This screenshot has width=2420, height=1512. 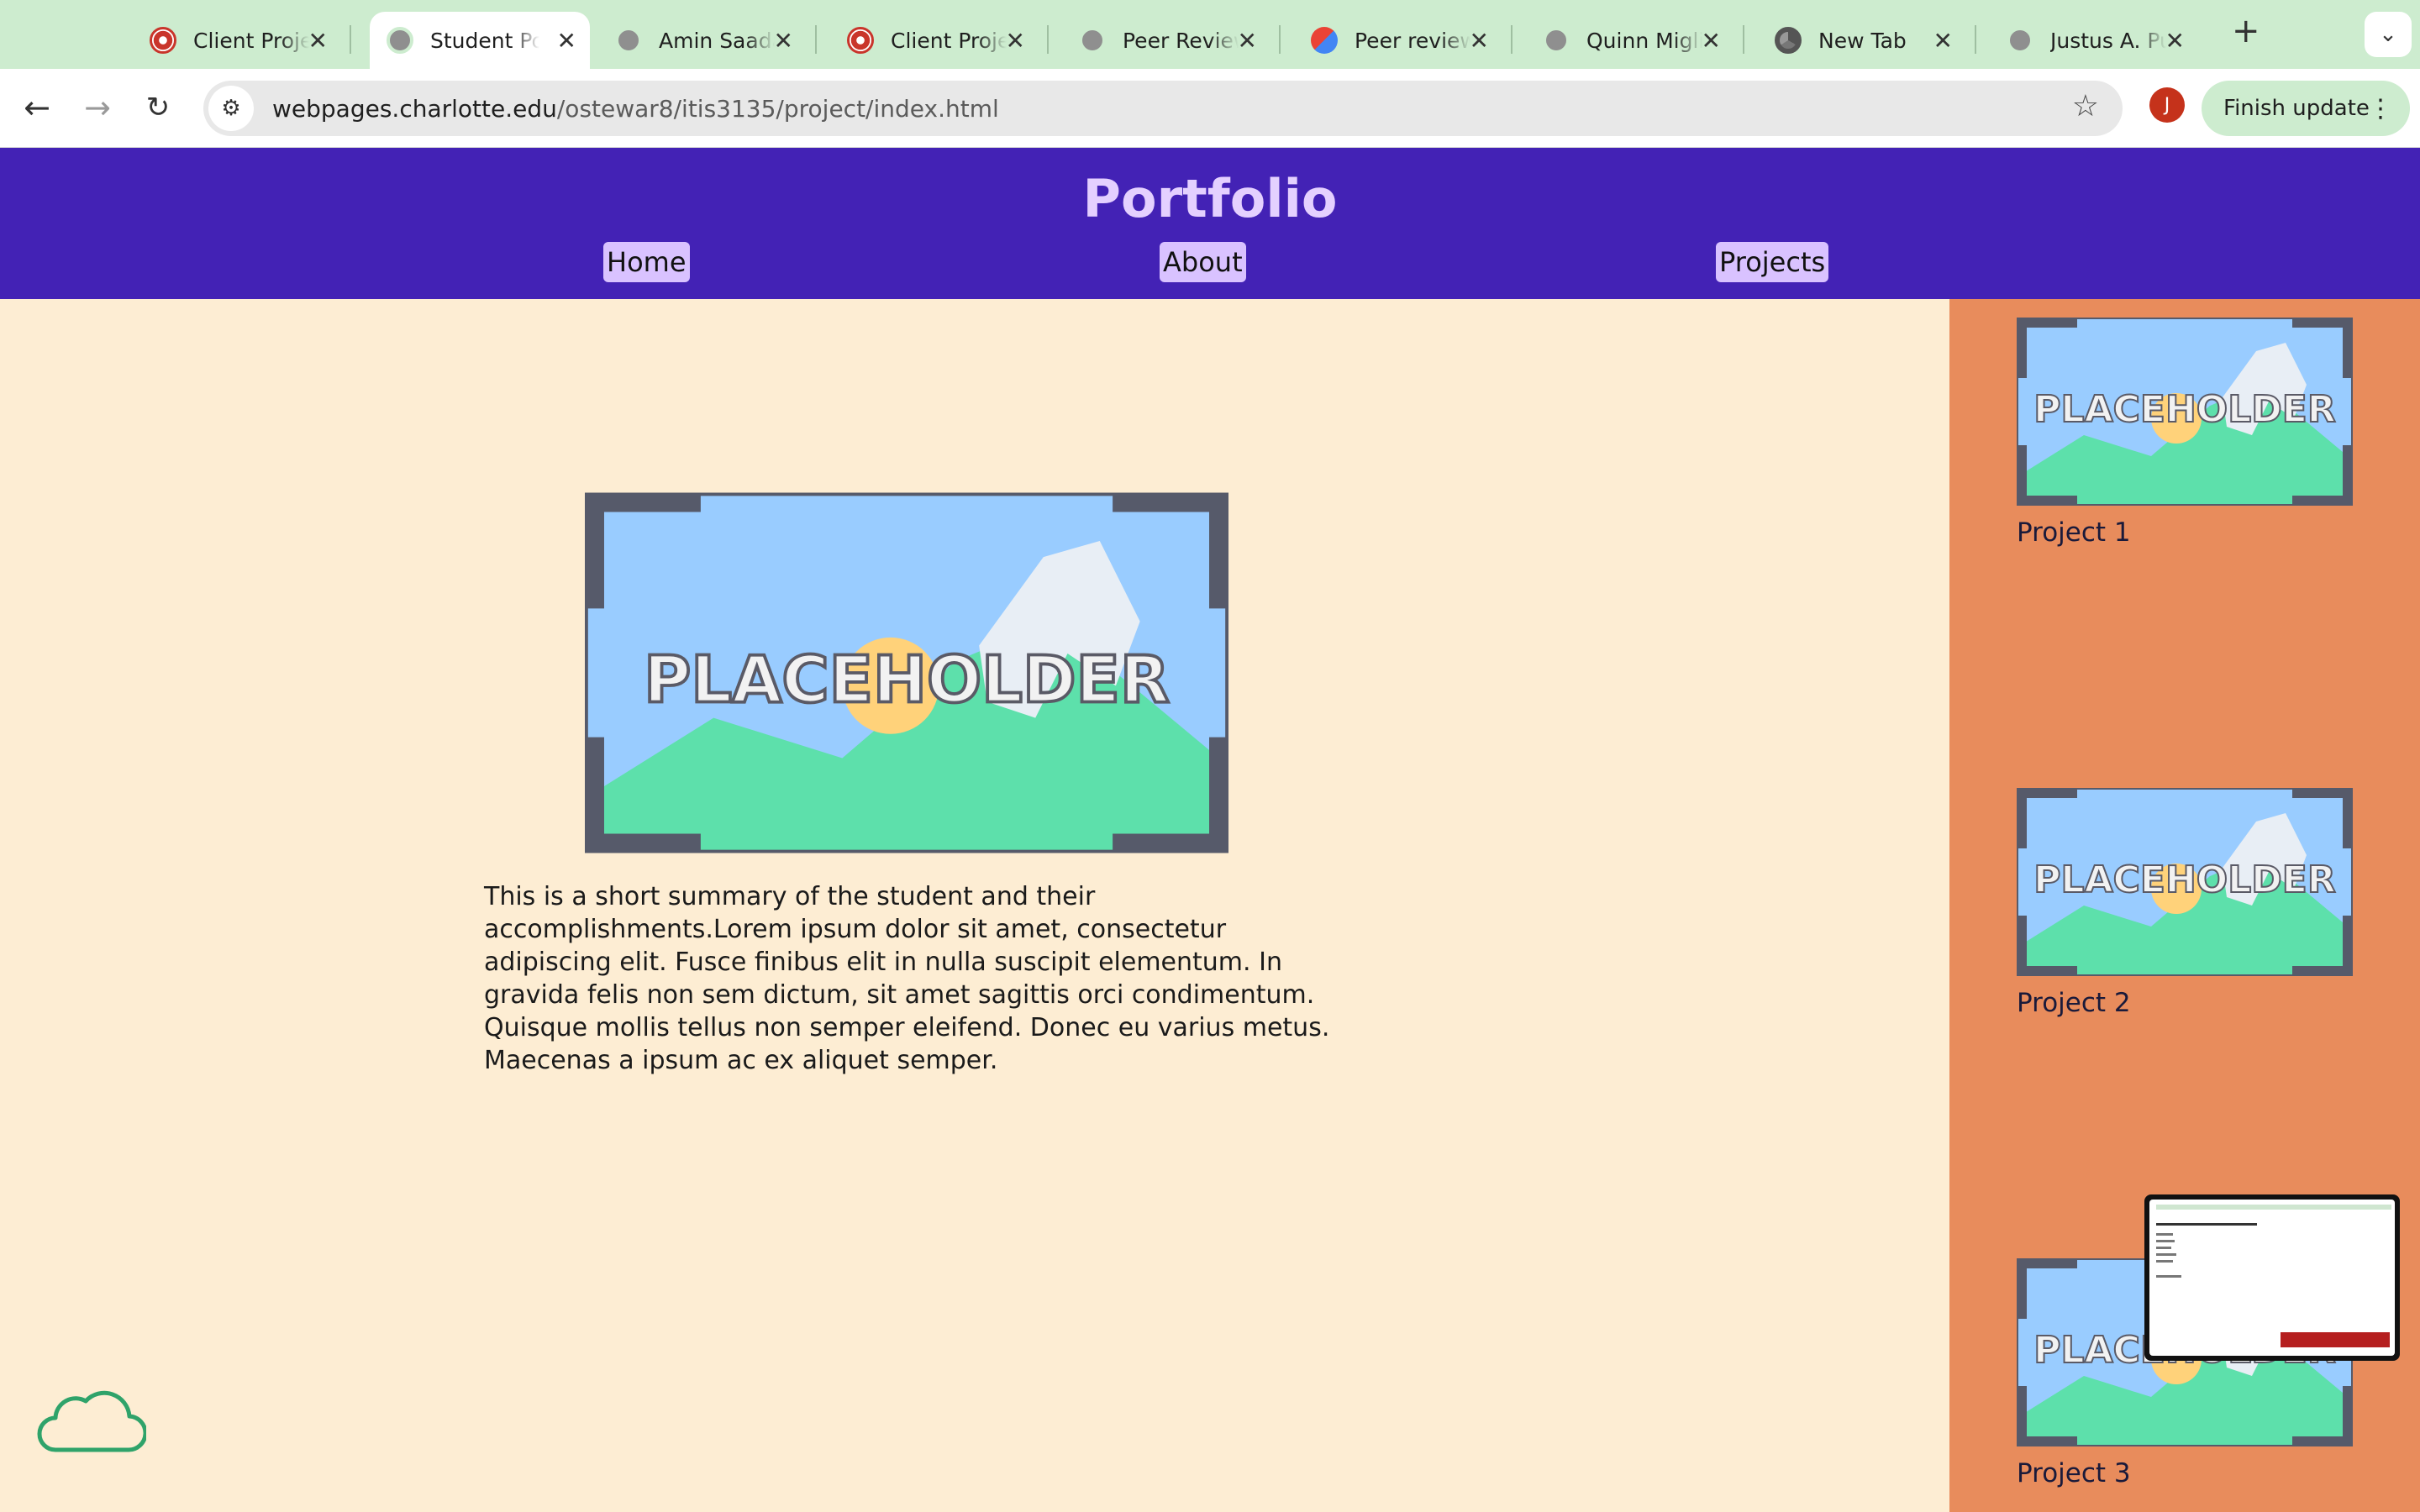 What do you see at coordinates (158, 107) in the screenshot?
I see `reload-icon: ↻` at bounding box center [158, 107].